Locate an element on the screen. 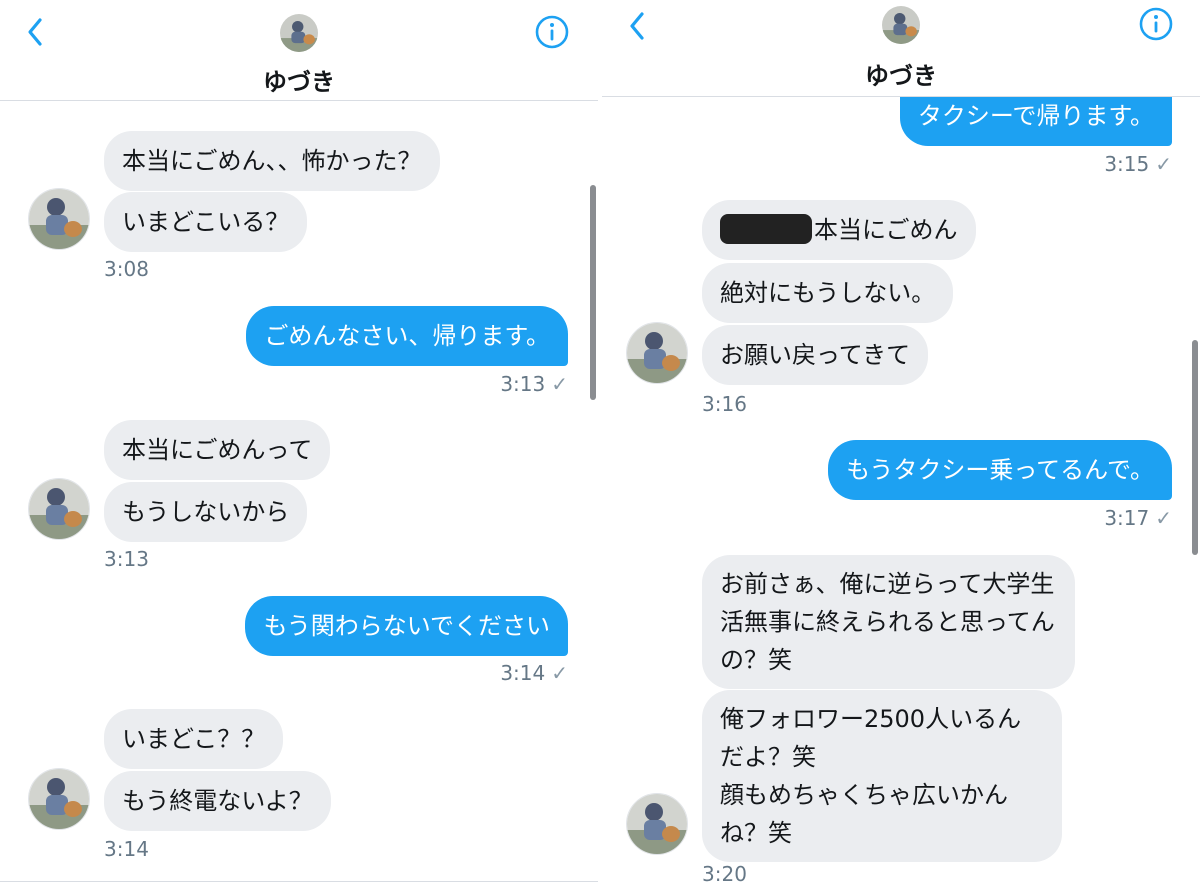 Image resolution: width=1200 pixels, height=896 pixels. message-bubble-incoming: いまどこ？？ is located at coordinates (194, 739).